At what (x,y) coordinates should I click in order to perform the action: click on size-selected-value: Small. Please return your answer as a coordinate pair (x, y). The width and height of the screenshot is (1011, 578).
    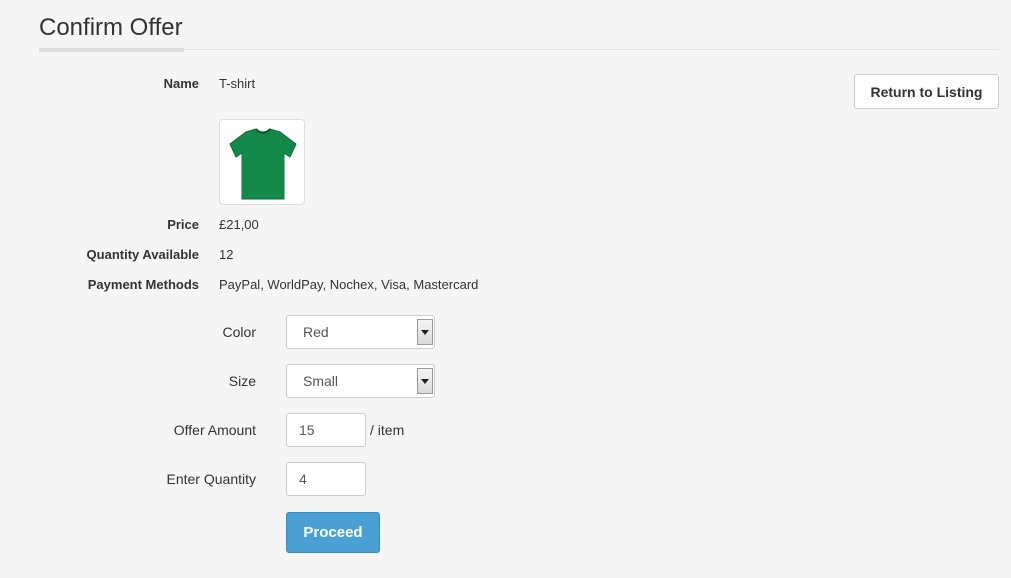
    Looking at the image, I should click on (321, 381).